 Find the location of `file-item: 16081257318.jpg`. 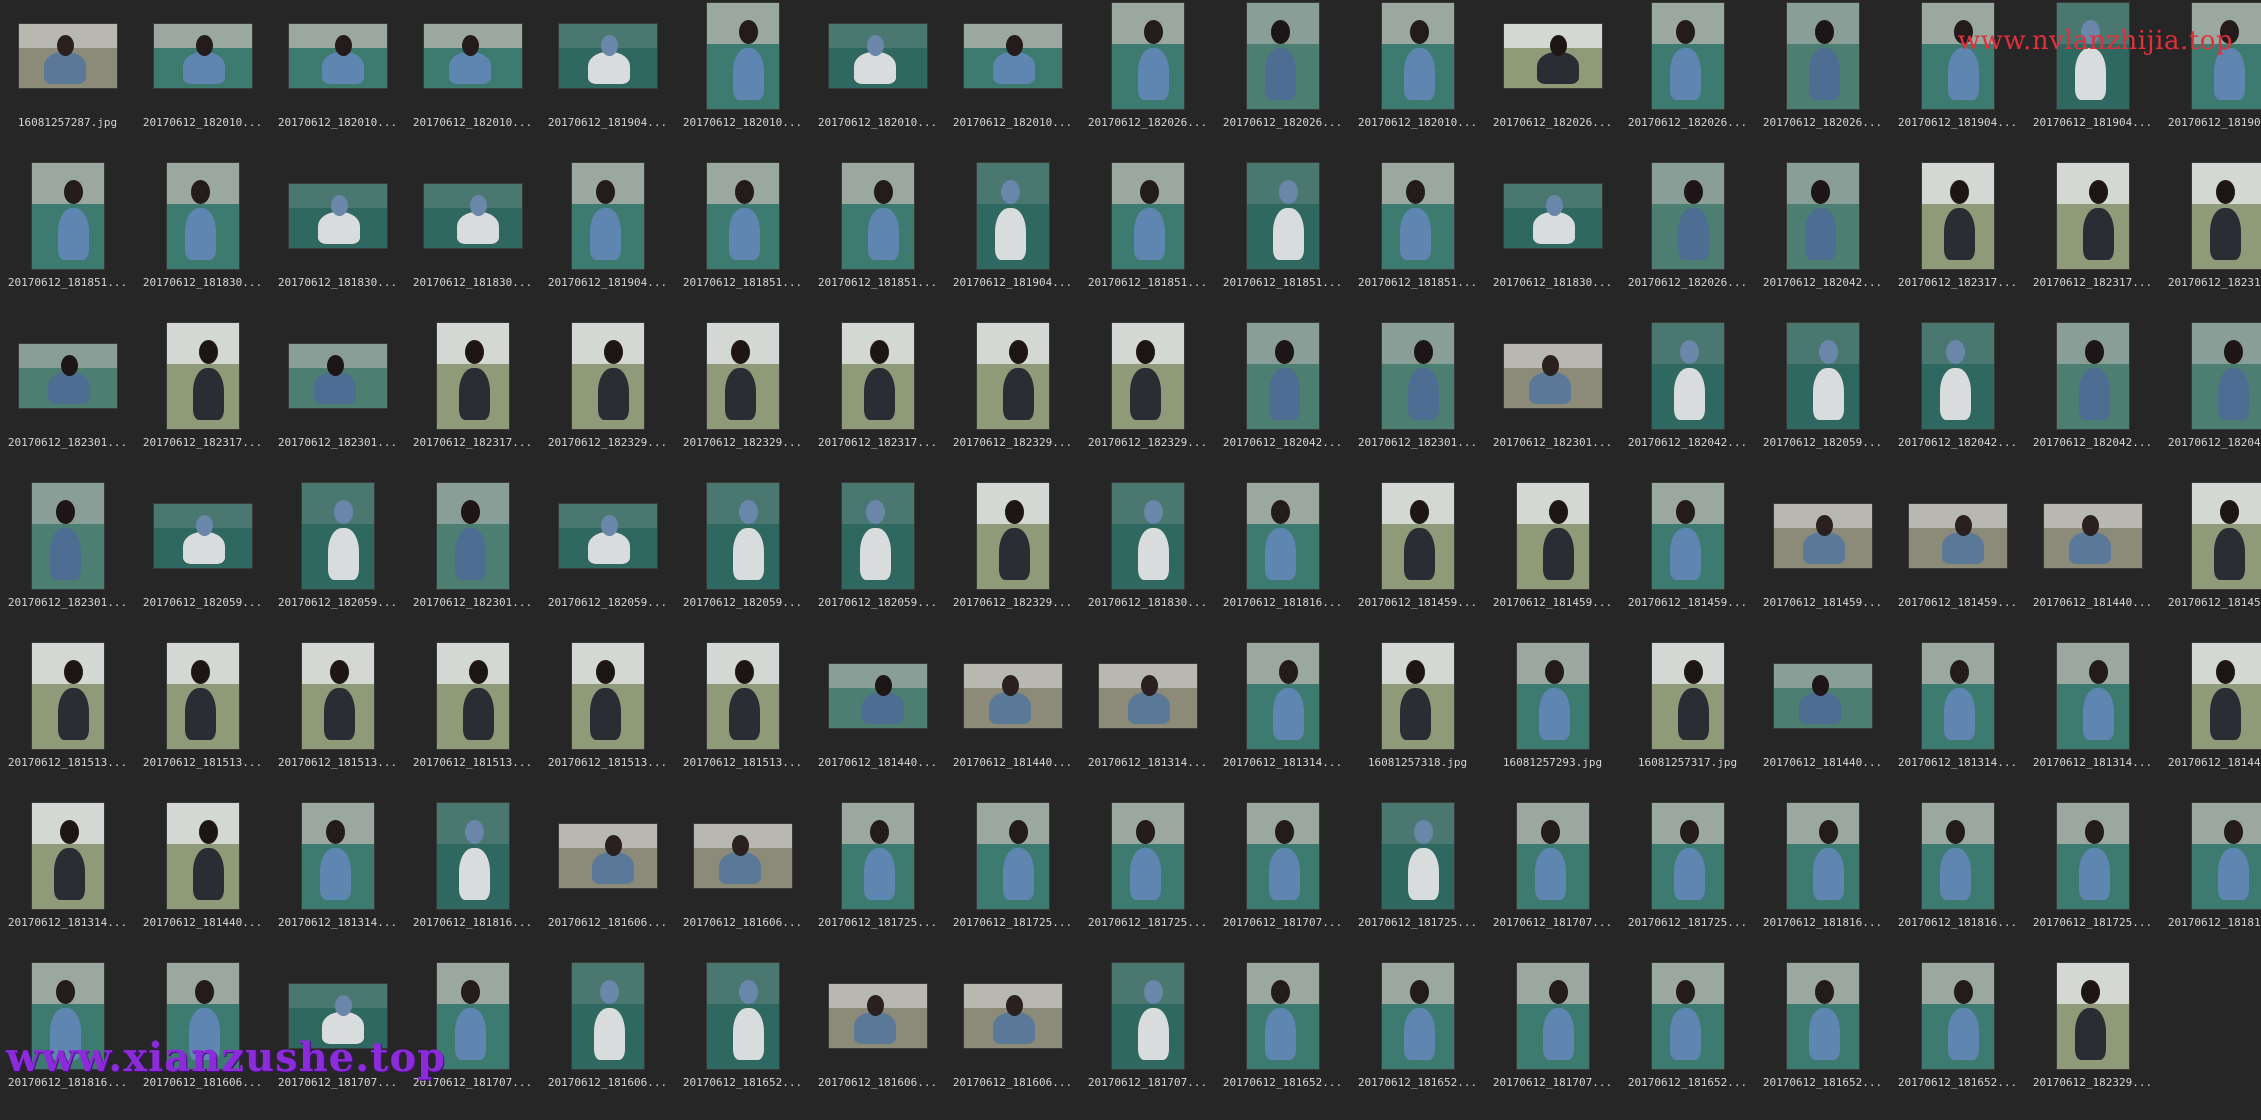

file-item: 16081257318.jpg is located at coordinates (1417, 720).